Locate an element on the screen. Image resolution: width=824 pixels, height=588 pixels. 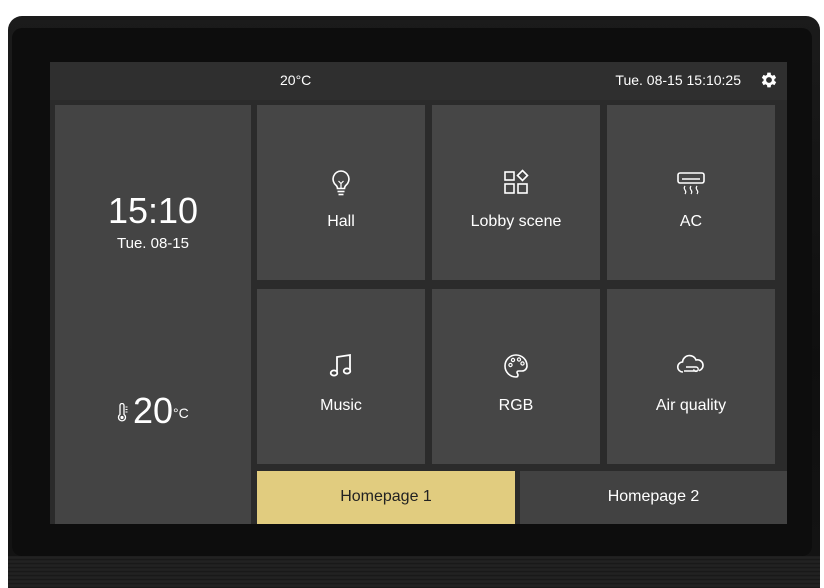
room-temperature-value: 20 is located at coordinates (153, 410).